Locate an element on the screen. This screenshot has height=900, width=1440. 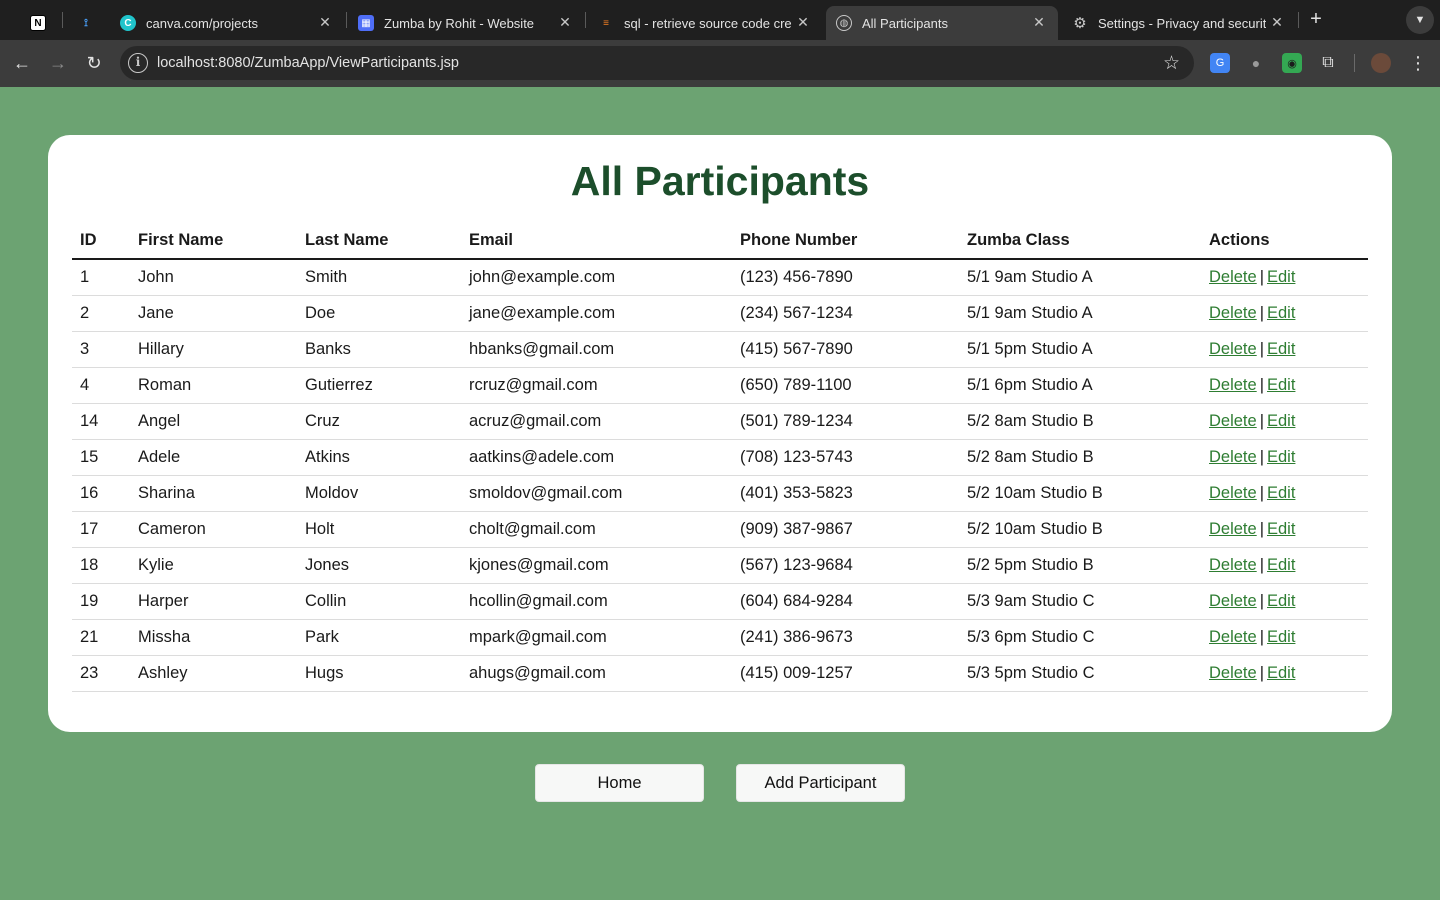
cell-phone: (708) 123-5743 is located at coordinates (845, 457).